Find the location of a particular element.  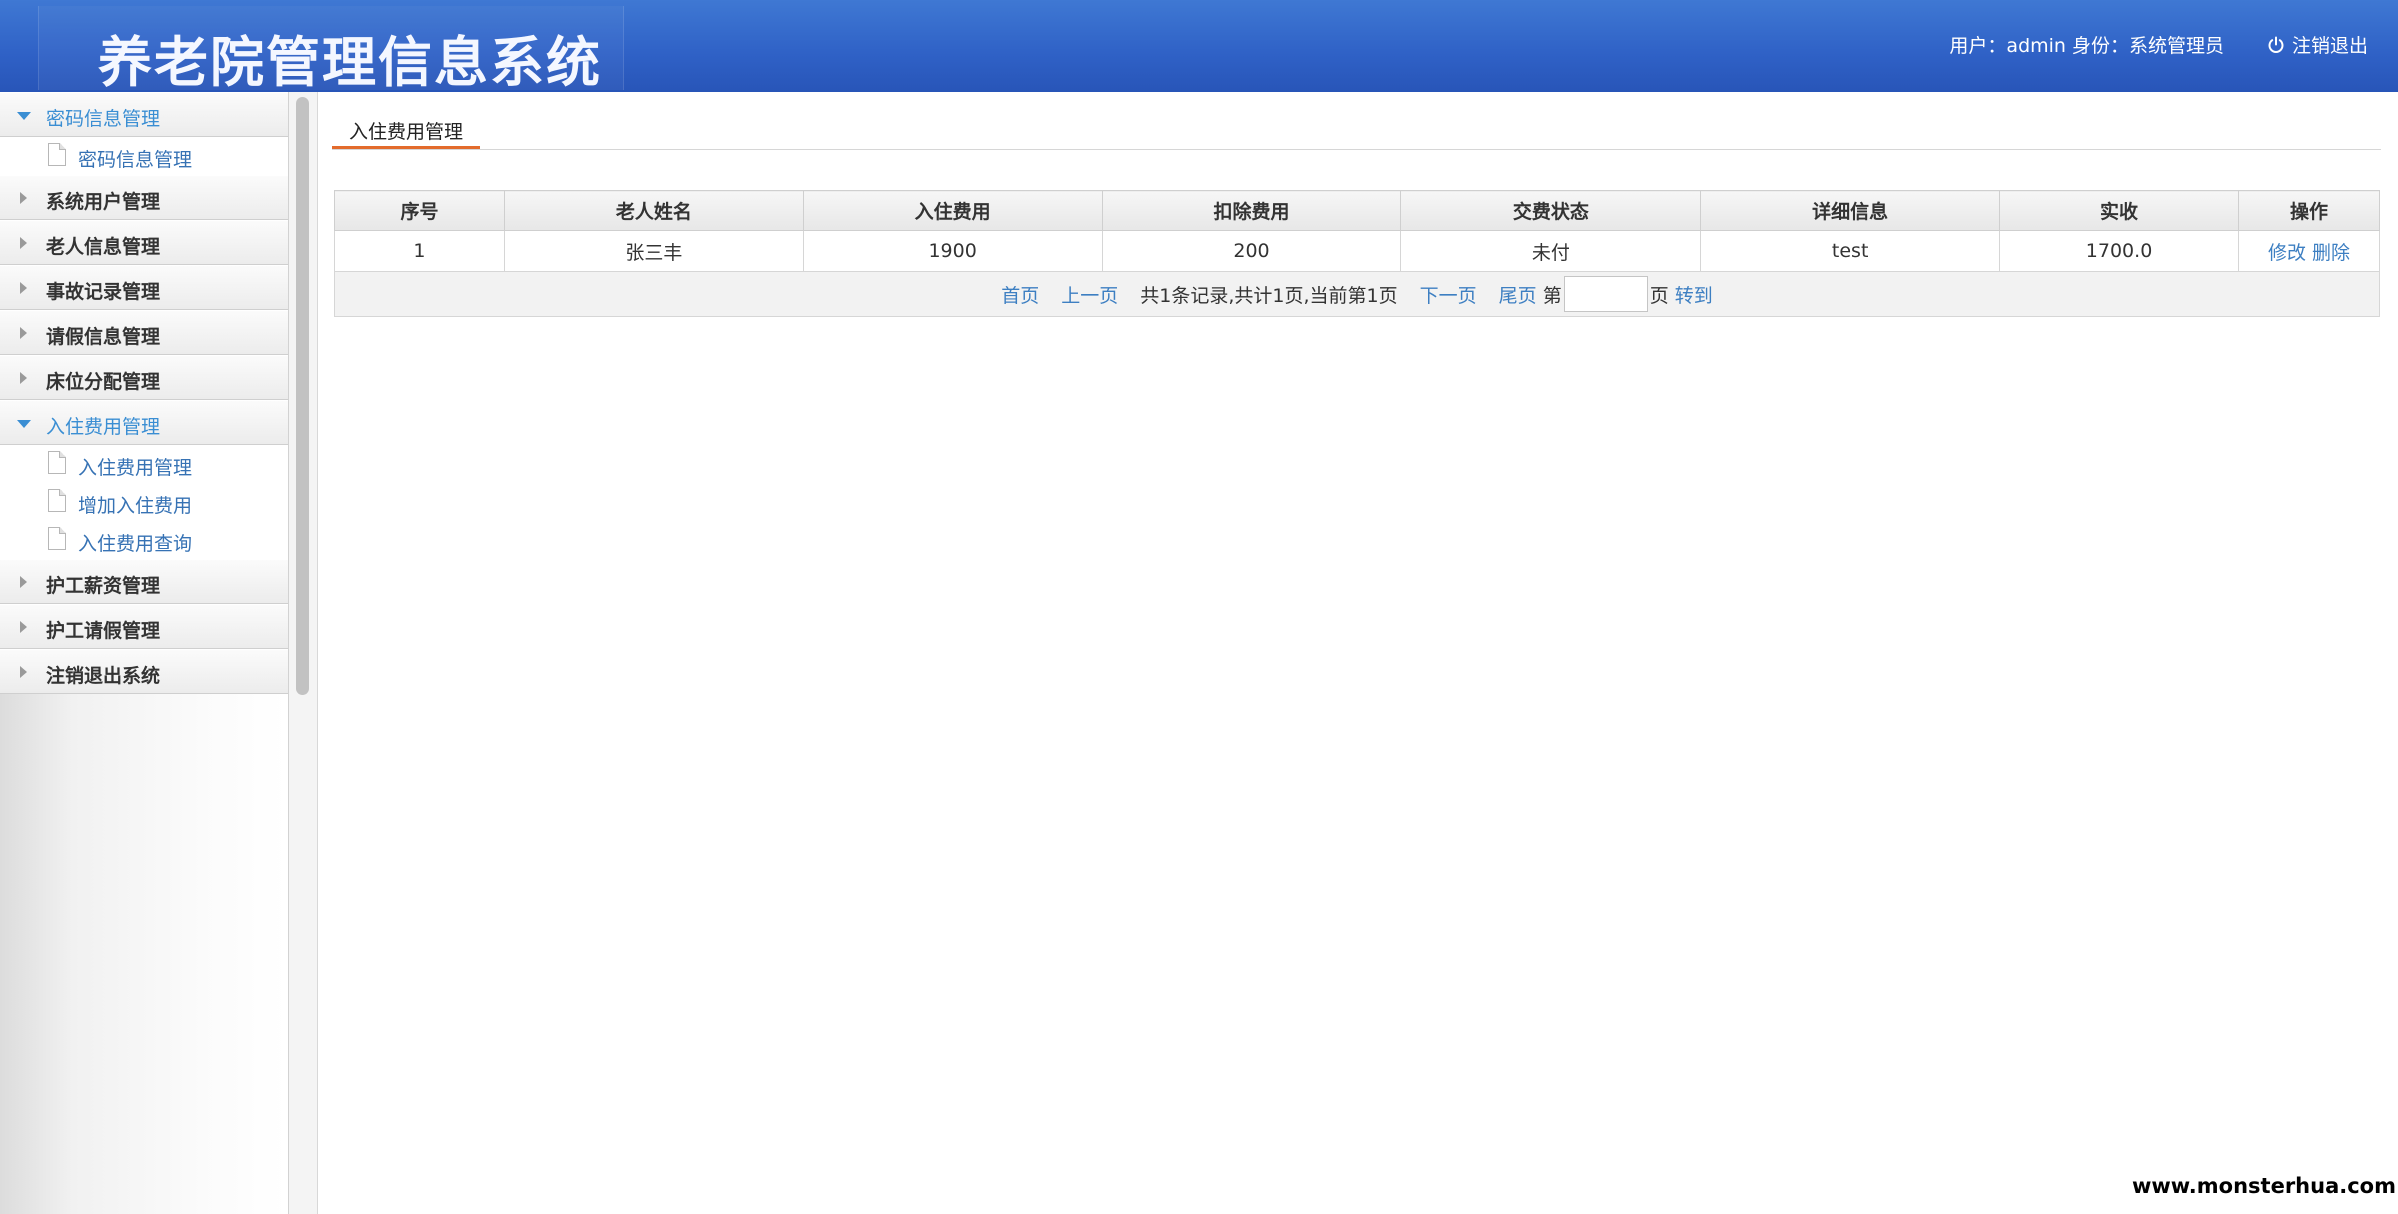

tab-bar: 入住费用管理 is located at coordinates (1356, 131).